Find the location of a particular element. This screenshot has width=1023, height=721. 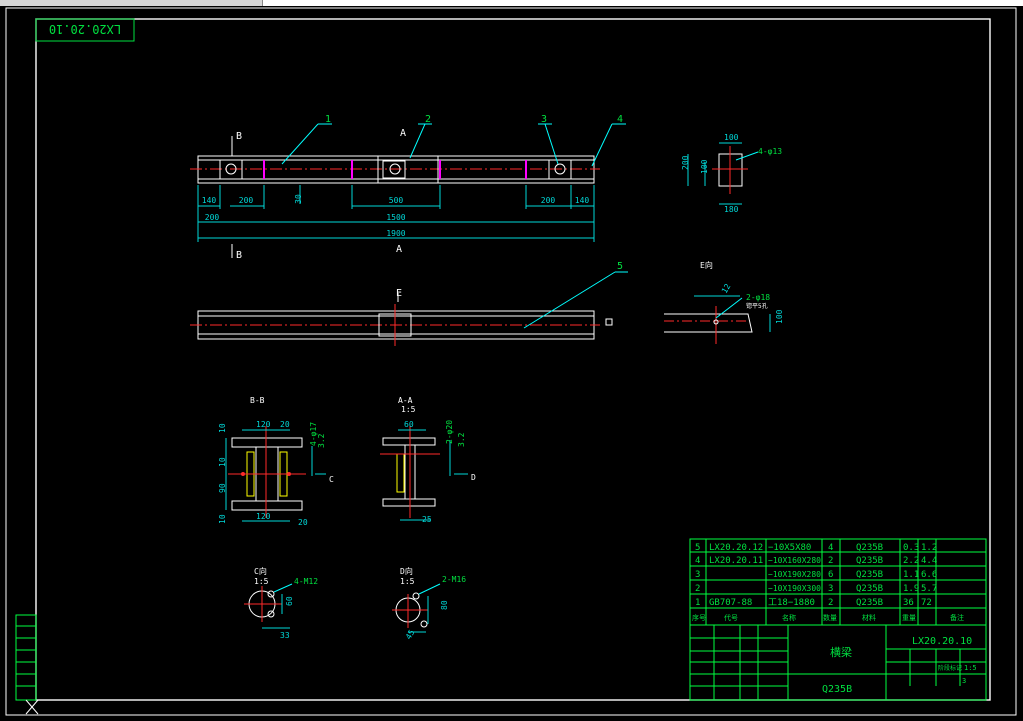

view-d-note: 2-M16 is located at coordinates (454, 579).